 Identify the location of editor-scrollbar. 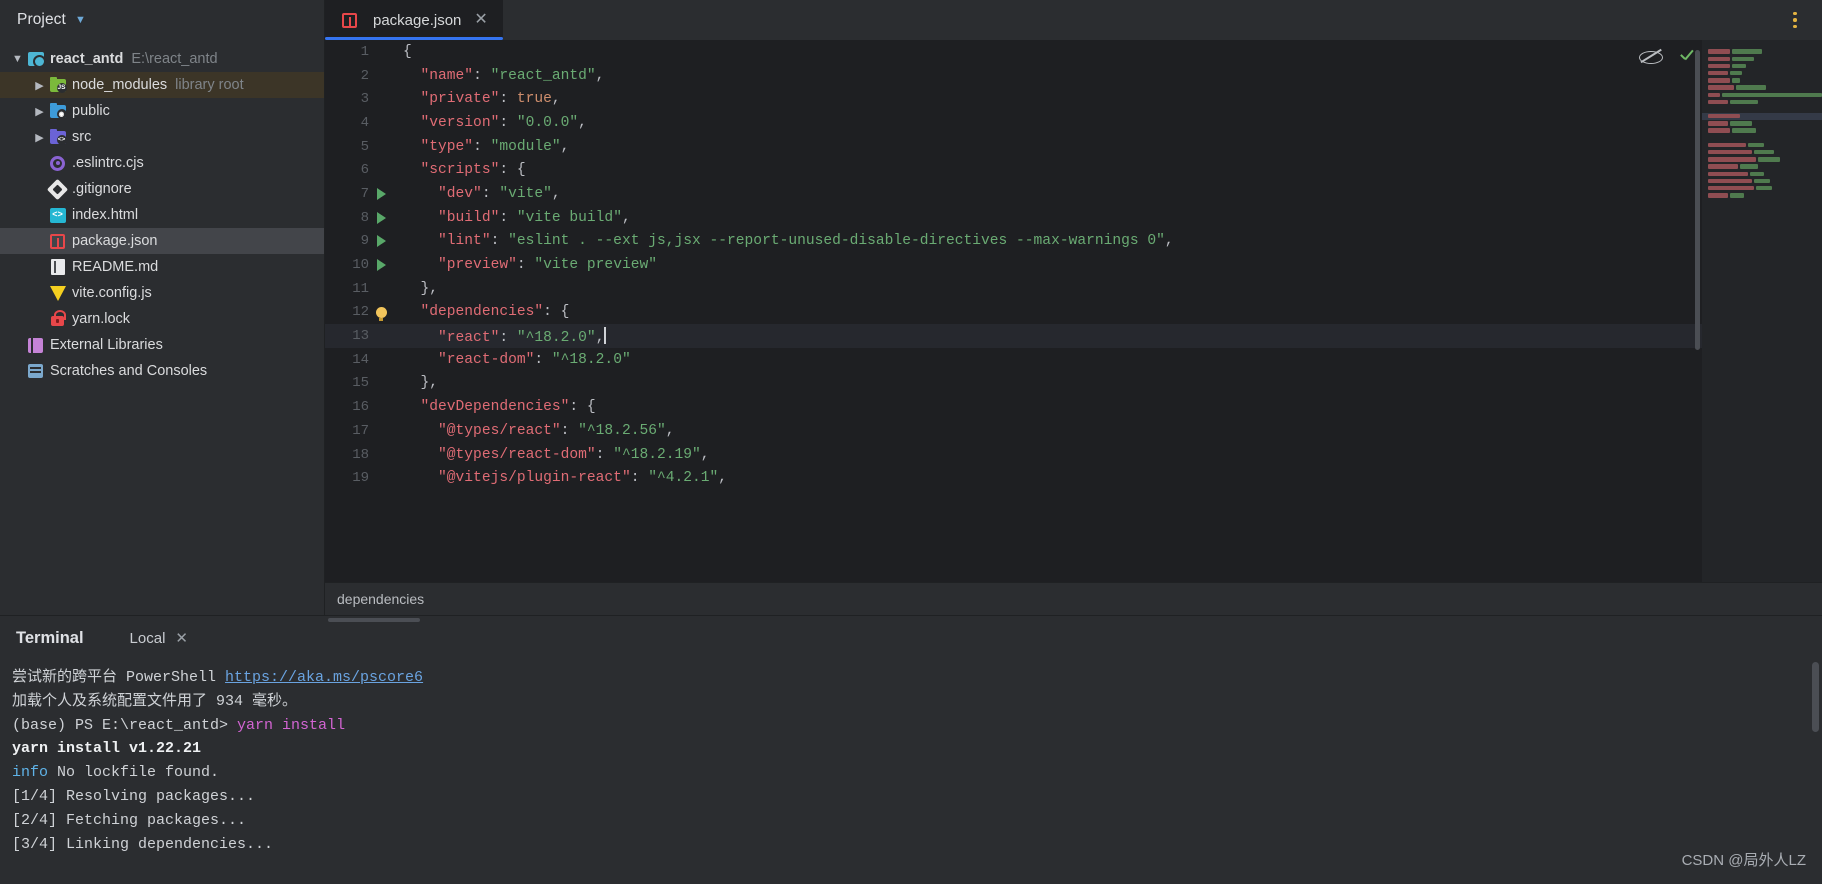
(1697, 200).